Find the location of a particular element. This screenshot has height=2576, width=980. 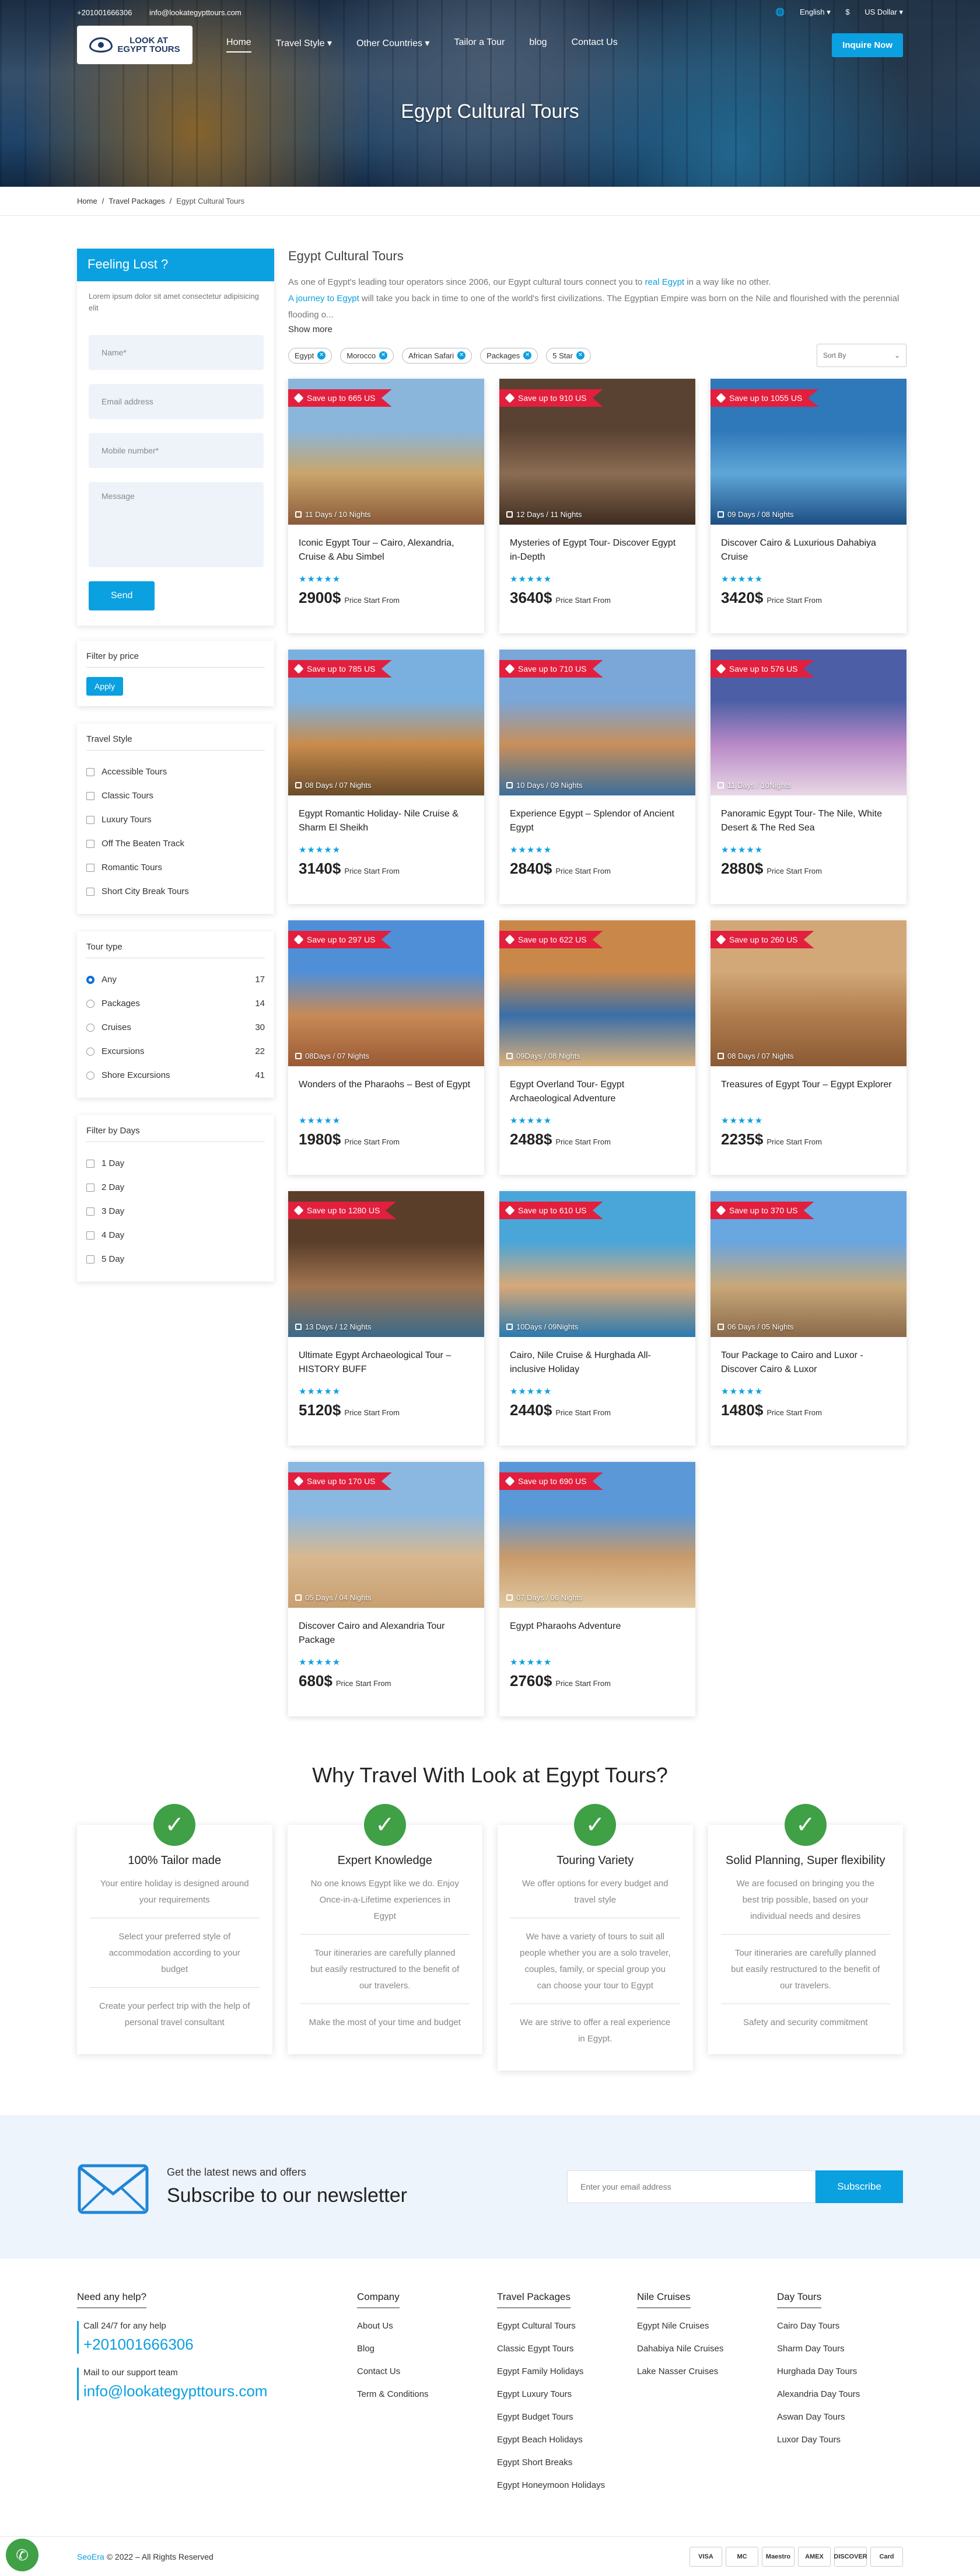

tour-image: Save up to 170 US 05 Days / 04 Nights is located at coordinates (386, 1535).